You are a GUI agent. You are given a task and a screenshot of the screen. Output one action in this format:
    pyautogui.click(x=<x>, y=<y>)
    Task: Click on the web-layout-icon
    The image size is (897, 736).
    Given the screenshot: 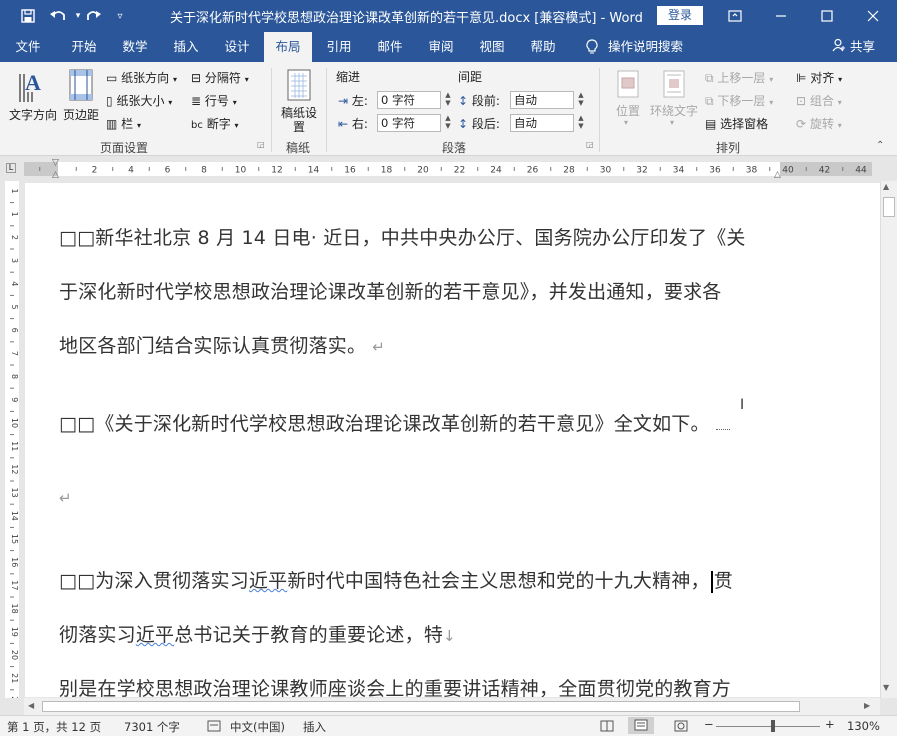 What is the action you would take?
    pyautogui.click(x=681, y=727)
    